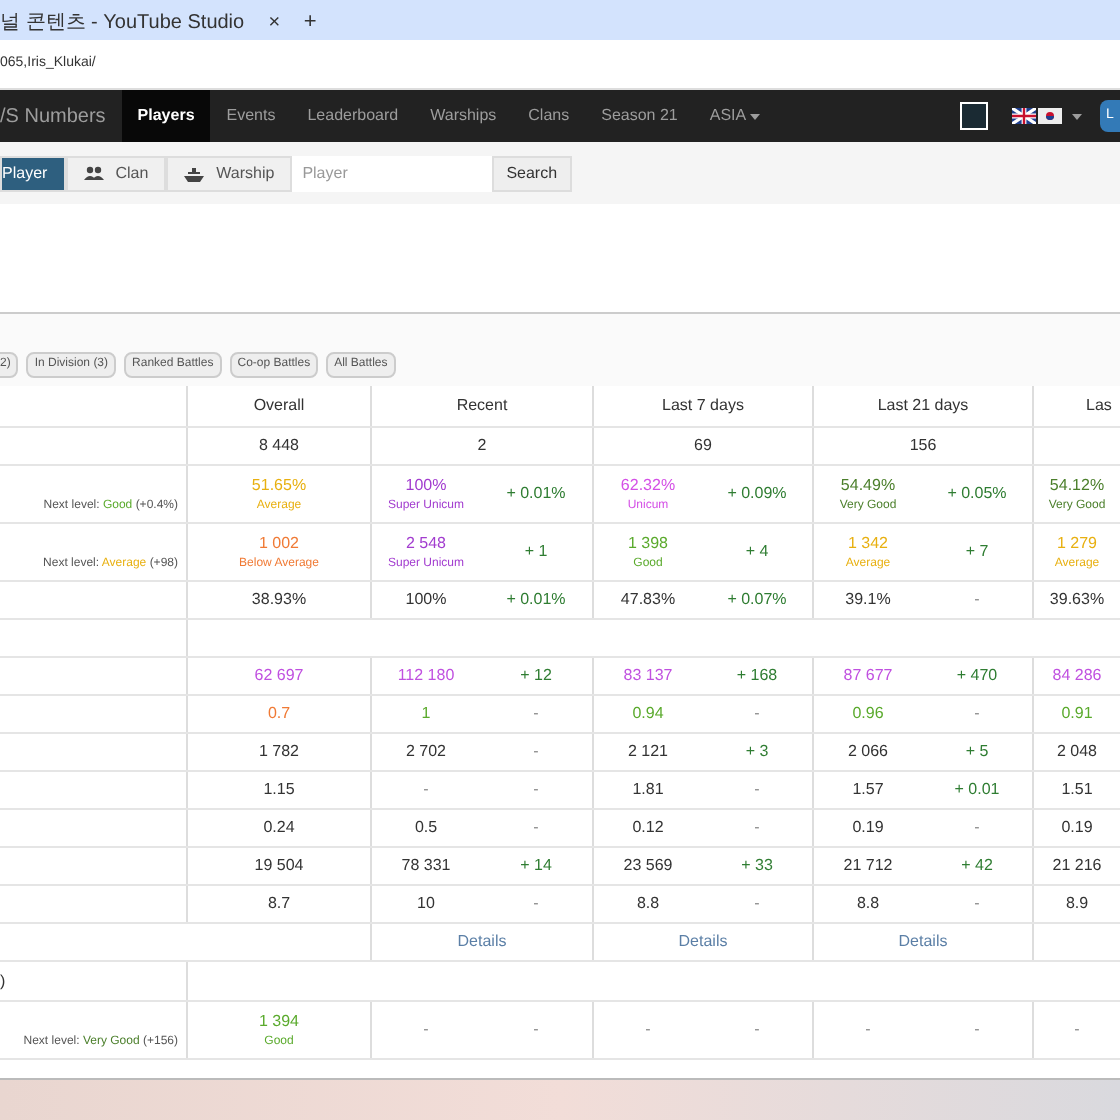 This screenshot has height=1120, width=1120. What do you see at coordinates (536, 552) in the screenshot?
I see `stat-value: + 1` at bounding box center [536, 552].